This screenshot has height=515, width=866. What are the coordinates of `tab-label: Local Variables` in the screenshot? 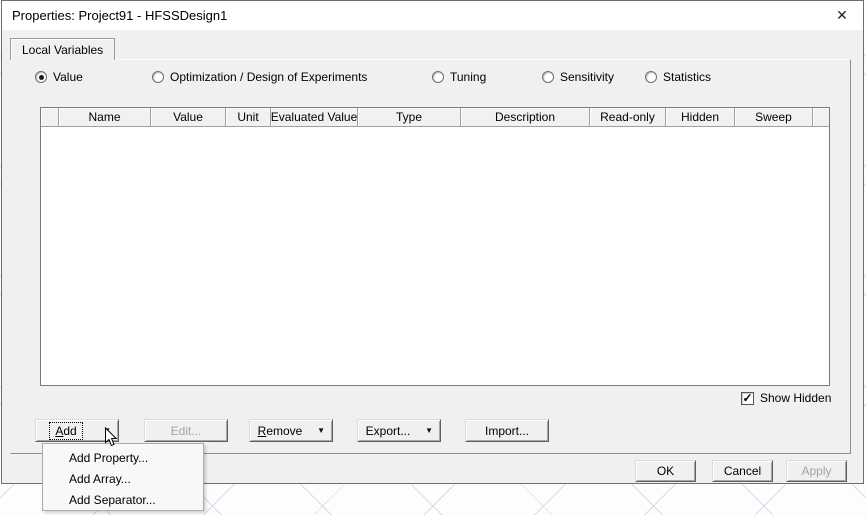 It's located at (63, 49).